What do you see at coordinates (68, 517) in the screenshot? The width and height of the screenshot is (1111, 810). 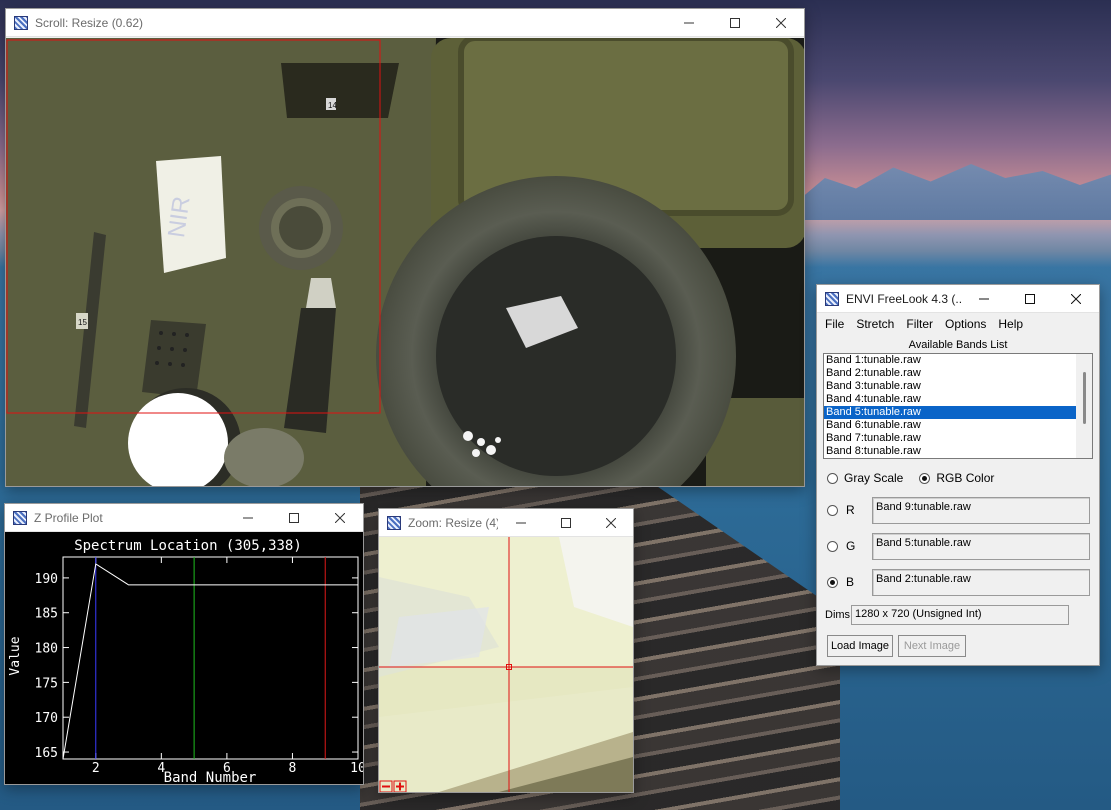 I see `window-title: Z Profile Plot` at bounding box center [68, 517].